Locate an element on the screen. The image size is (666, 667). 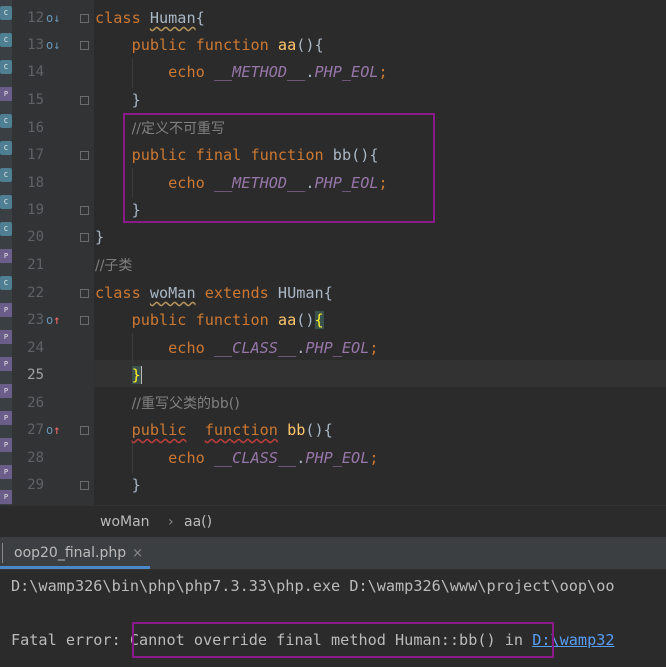
code-line-14: echo __METHOD__.PHP_EOL; is located at coordinates (241, 72).